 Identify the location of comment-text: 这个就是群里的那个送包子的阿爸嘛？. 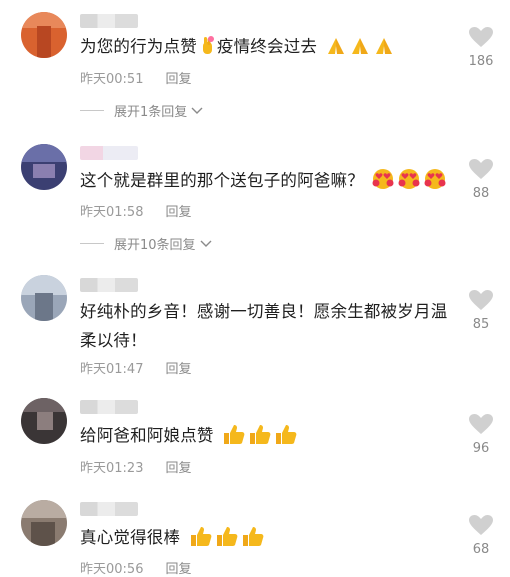
(265, 180).